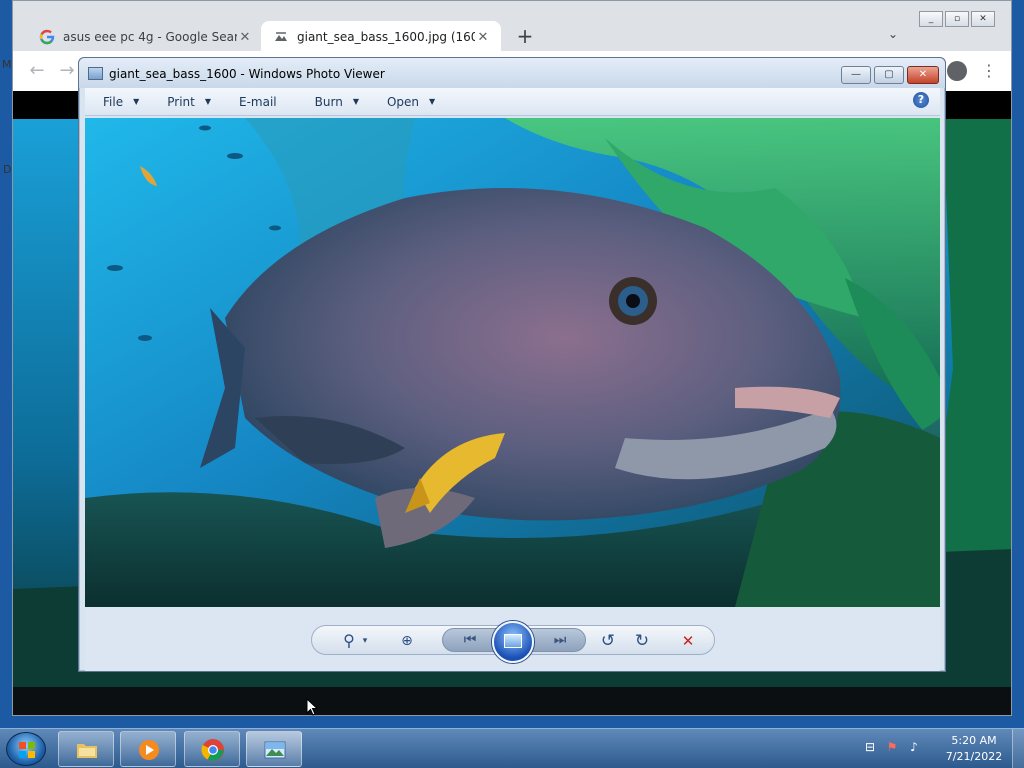 This screenshot has height=768, width=1024. What do you see at coordinates (914, 747) in the screenshot?
I see `volume-icon: ♪` at bounding box center [914, 747].